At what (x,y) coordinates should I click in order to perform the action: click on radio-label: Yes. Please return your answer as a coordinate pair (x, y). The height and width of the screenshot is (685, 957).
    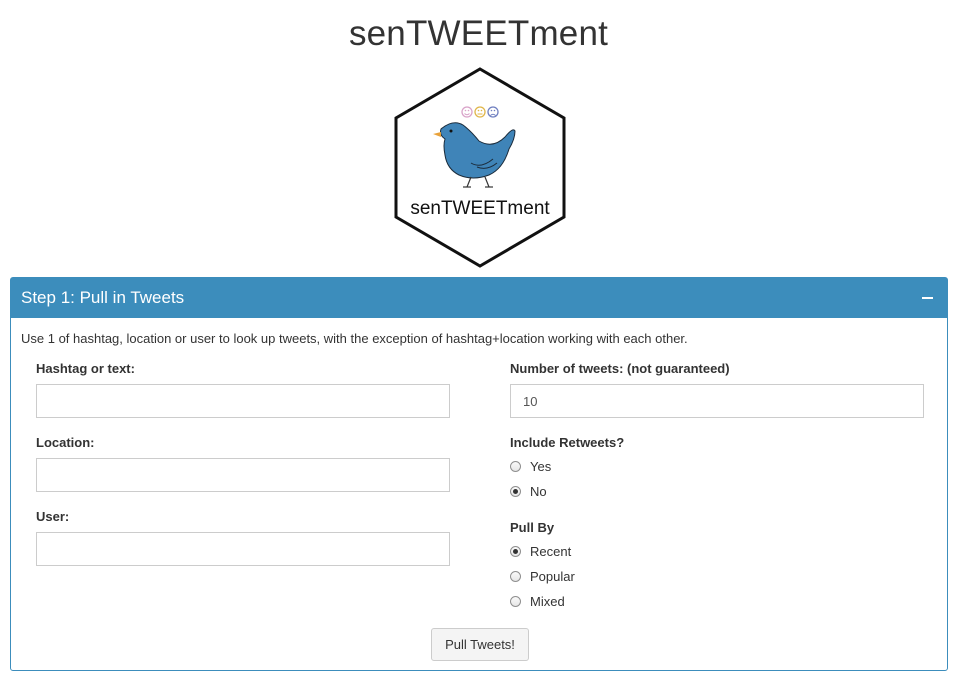
    Looking at the image, I should click on (541, 466).